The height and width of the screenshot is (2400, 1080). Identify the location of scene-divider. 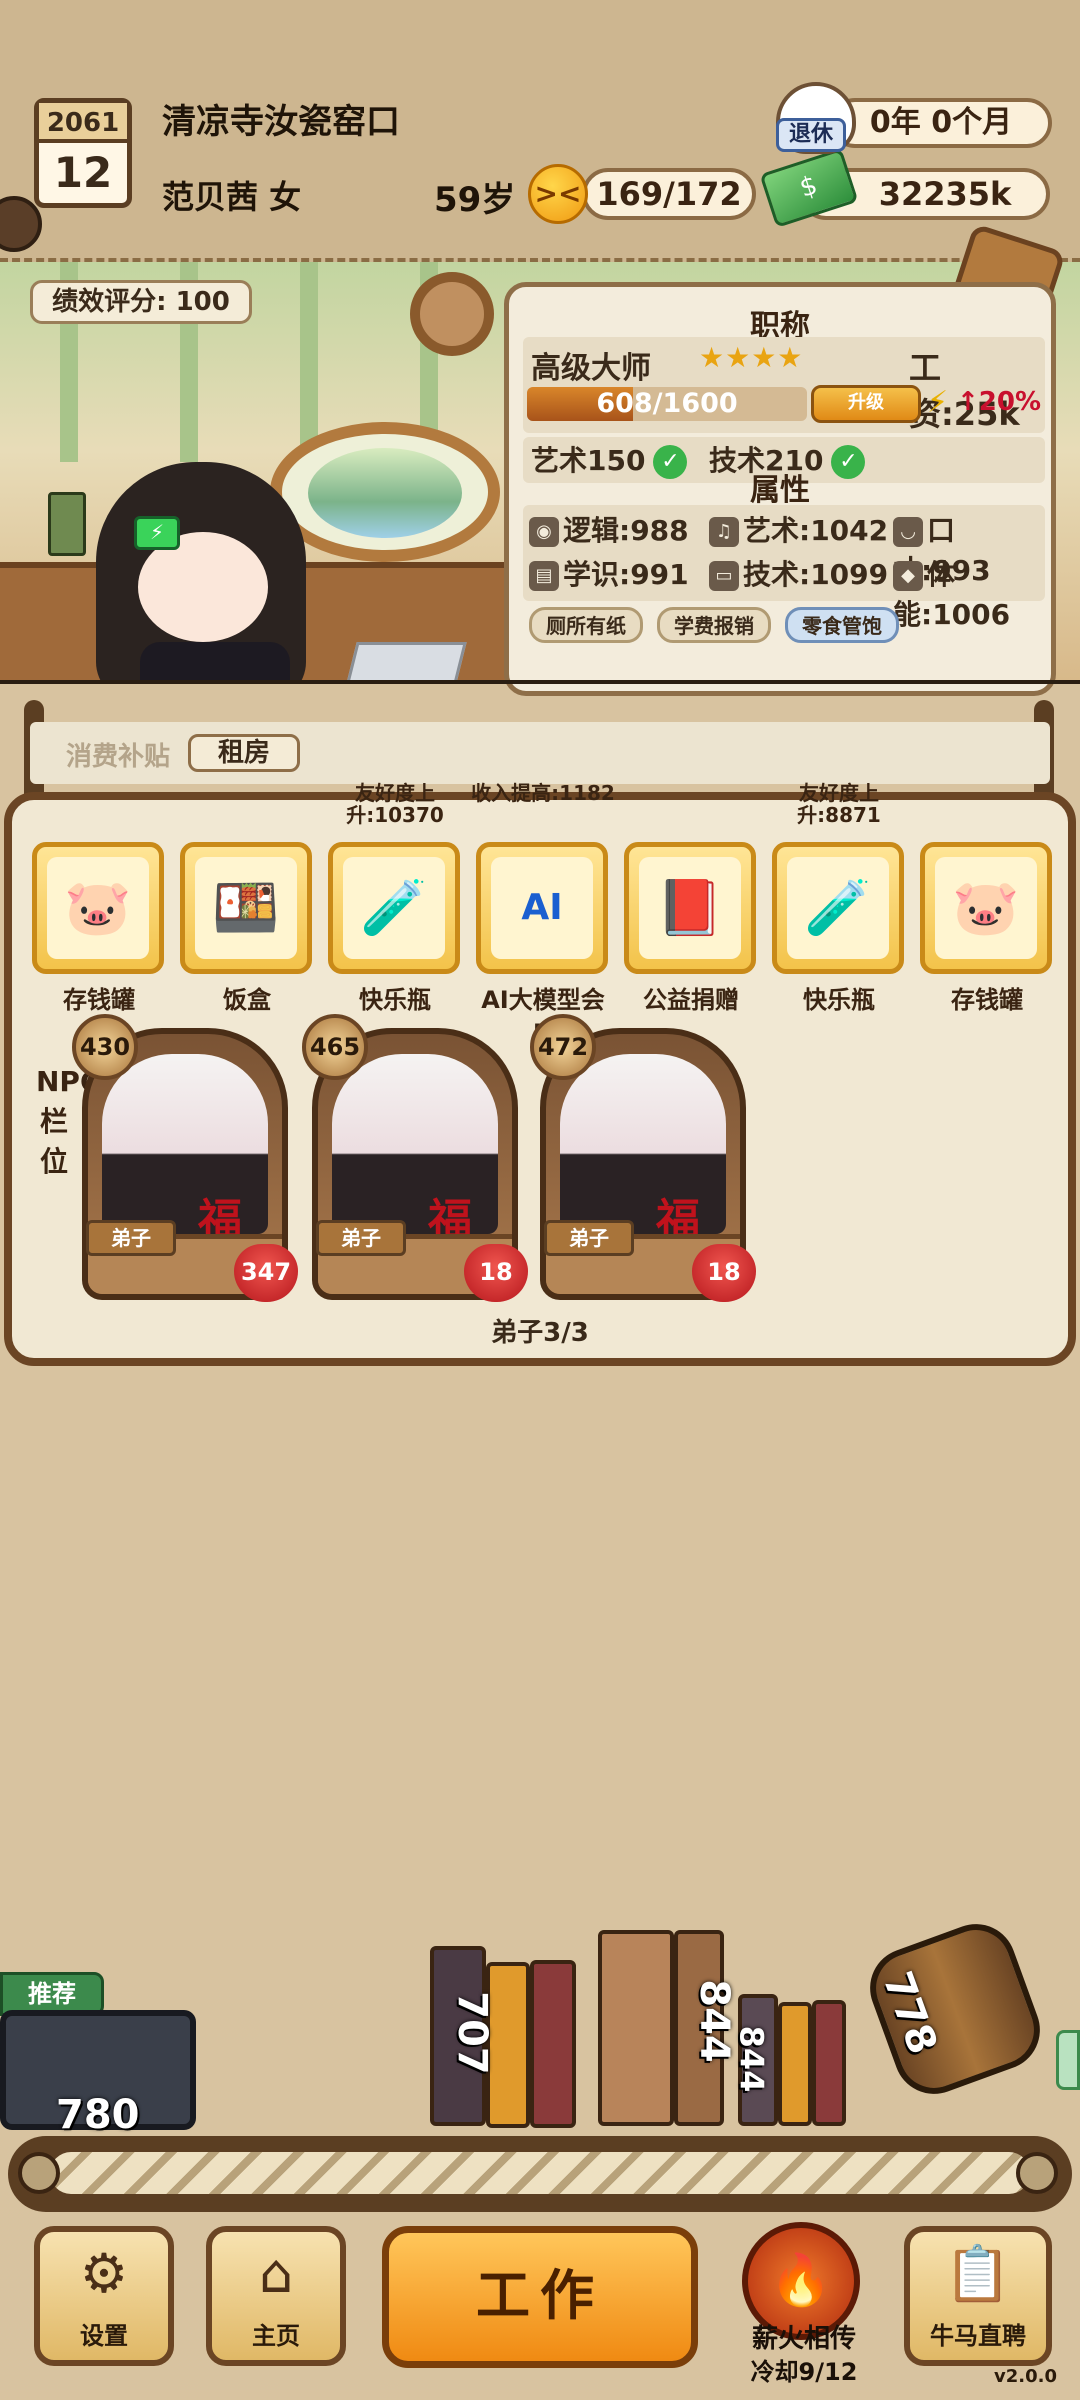
(540, 682).